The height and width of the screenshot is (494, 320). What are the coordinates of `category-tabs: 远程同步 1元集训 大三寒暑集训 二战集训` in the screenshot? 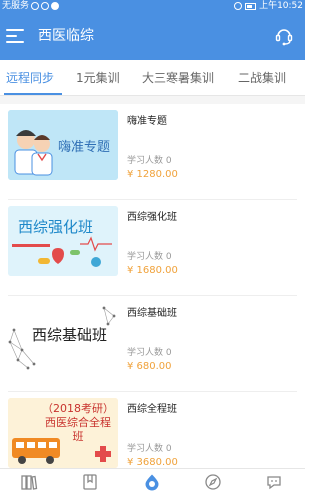 It's located at (152, 78).